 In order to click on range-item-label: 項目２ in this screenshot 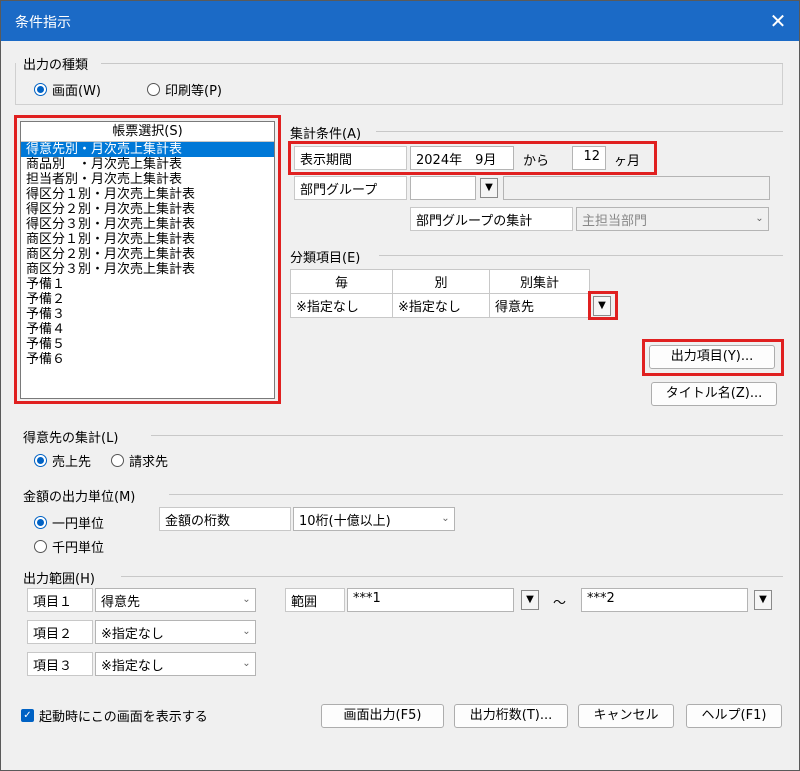, I will do `click(60, 632)`.